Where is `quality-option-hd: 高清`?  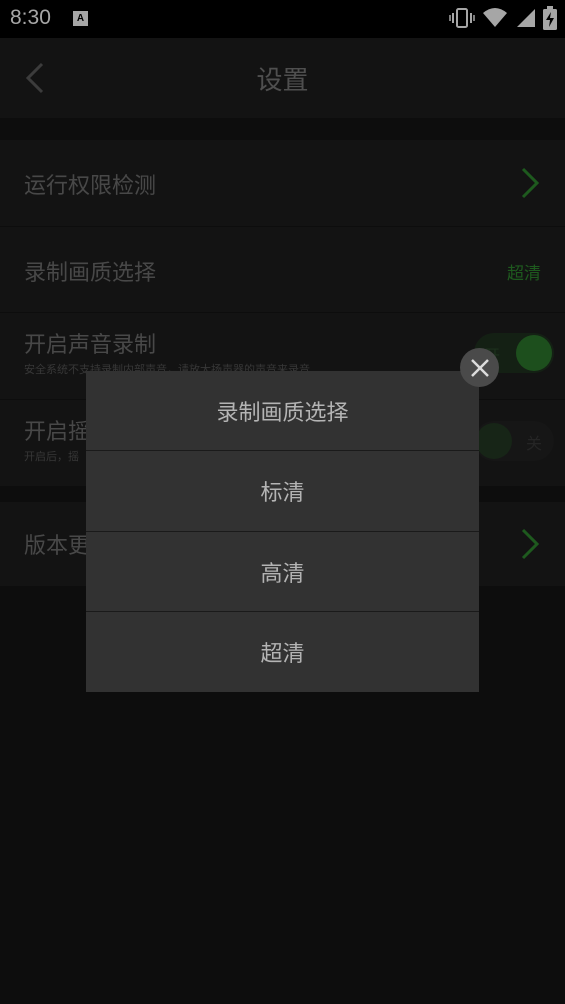 quality-option-hd: 高清 is located at coordinates (282, 572).